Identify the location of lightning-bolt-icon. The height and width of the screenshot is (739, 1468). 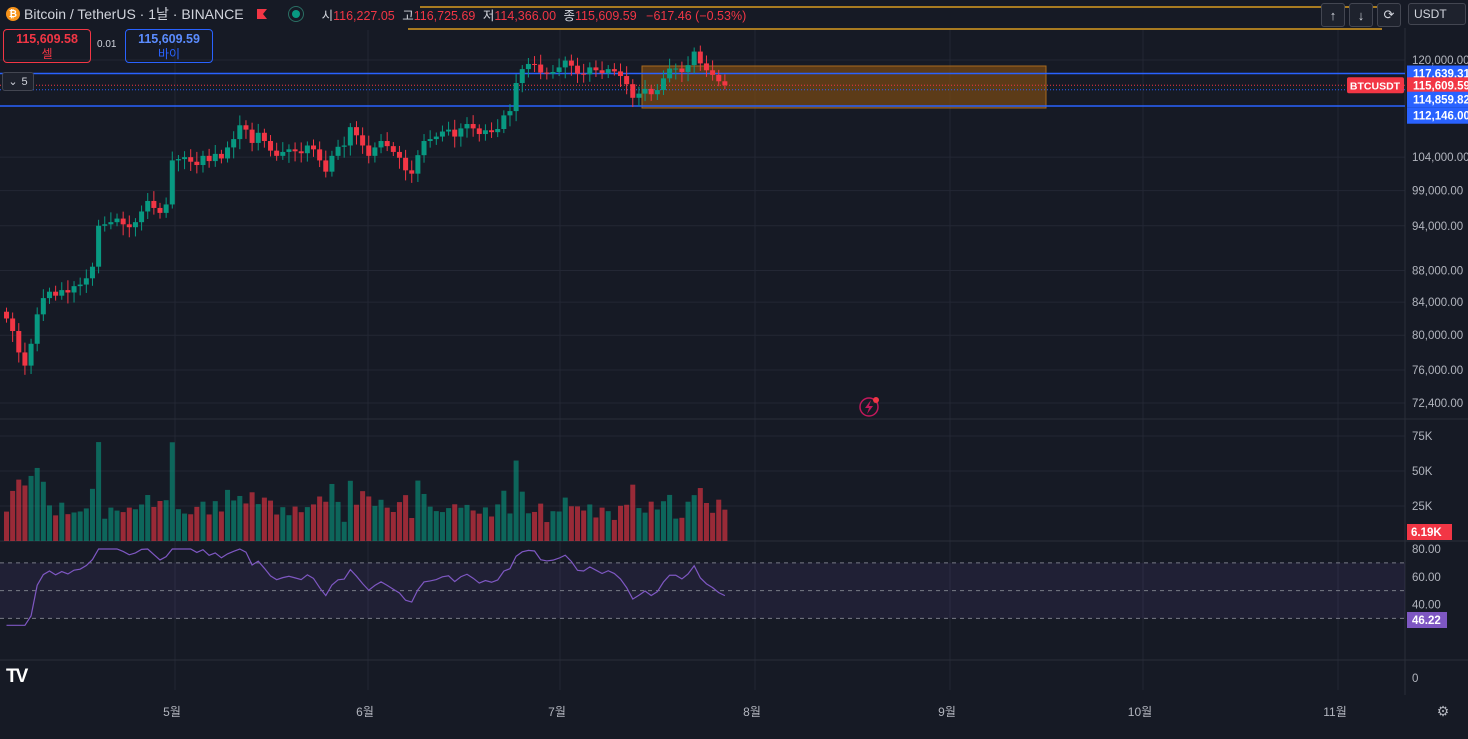
(869, 407).